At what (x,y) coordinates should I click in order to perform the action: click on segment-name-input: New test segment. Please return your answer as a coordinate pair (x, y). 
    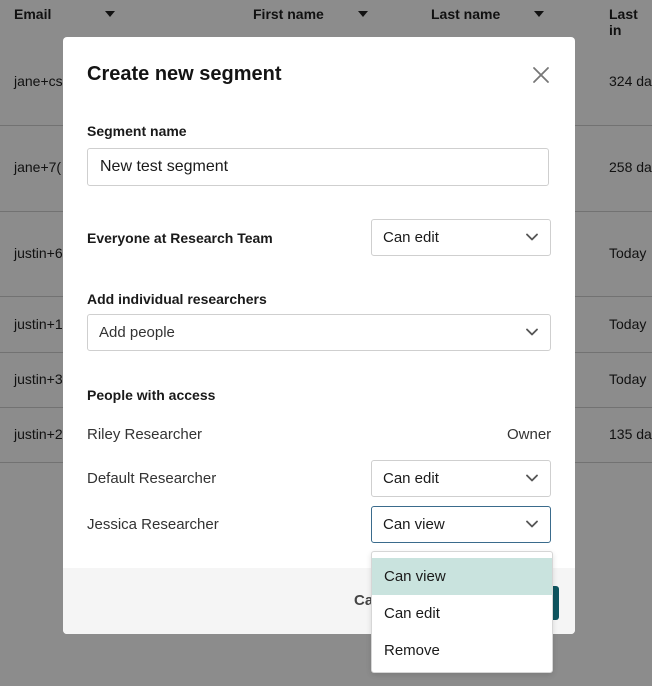
    Looking at the image, I should click on (318, 167).